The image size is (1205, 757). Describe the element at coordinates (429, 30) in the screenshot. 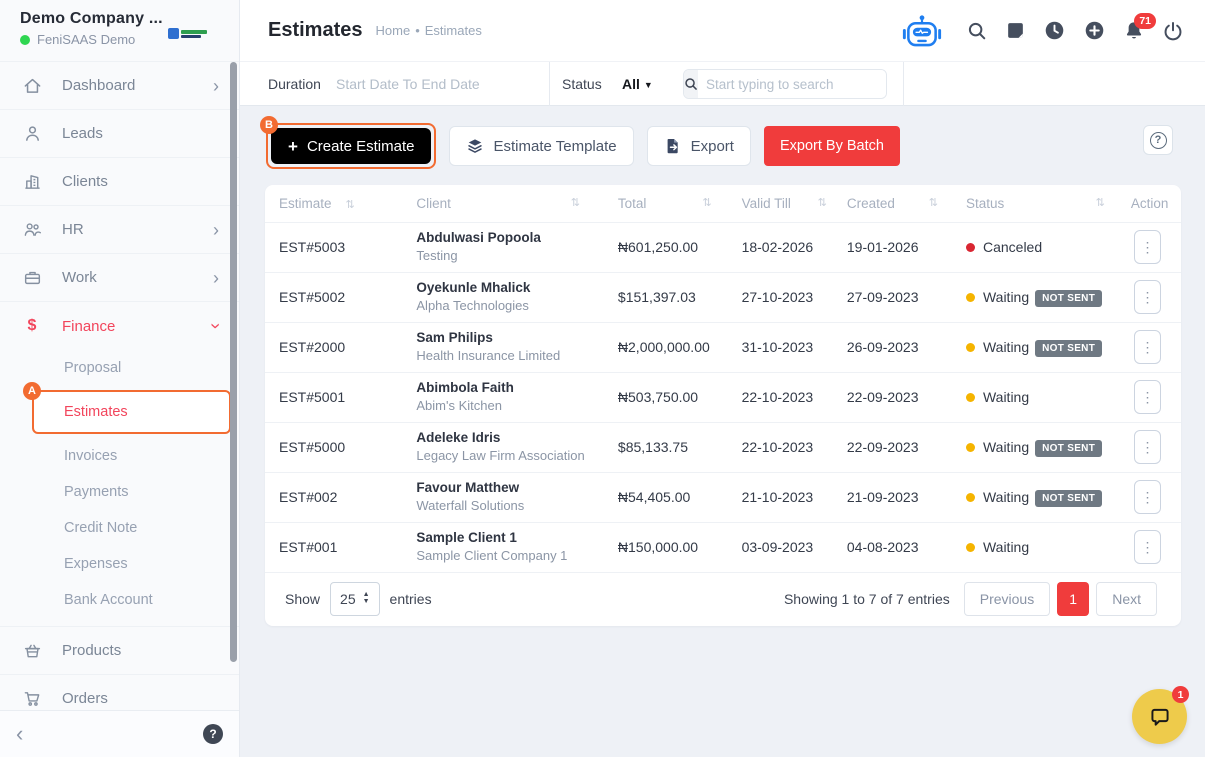

I see `breadcrumb: Home • Estimates` at that location.